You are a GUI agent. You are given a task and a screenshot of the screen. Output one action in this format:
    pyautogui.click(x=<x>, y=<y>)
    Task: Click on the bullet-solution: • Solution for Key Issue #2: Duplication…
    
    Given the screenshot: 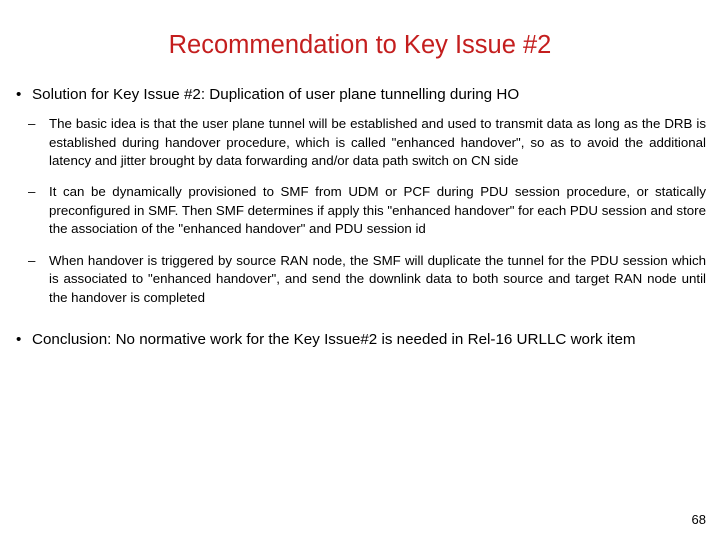 What is the action you would take?
    pyautogui.click(x=360, y=94)
    